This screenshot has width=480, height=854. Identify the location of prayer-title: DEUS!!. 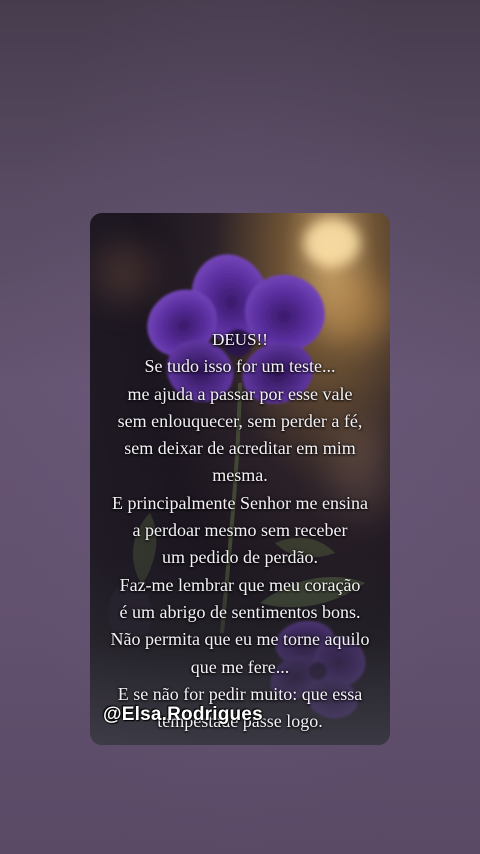
(240, 339).